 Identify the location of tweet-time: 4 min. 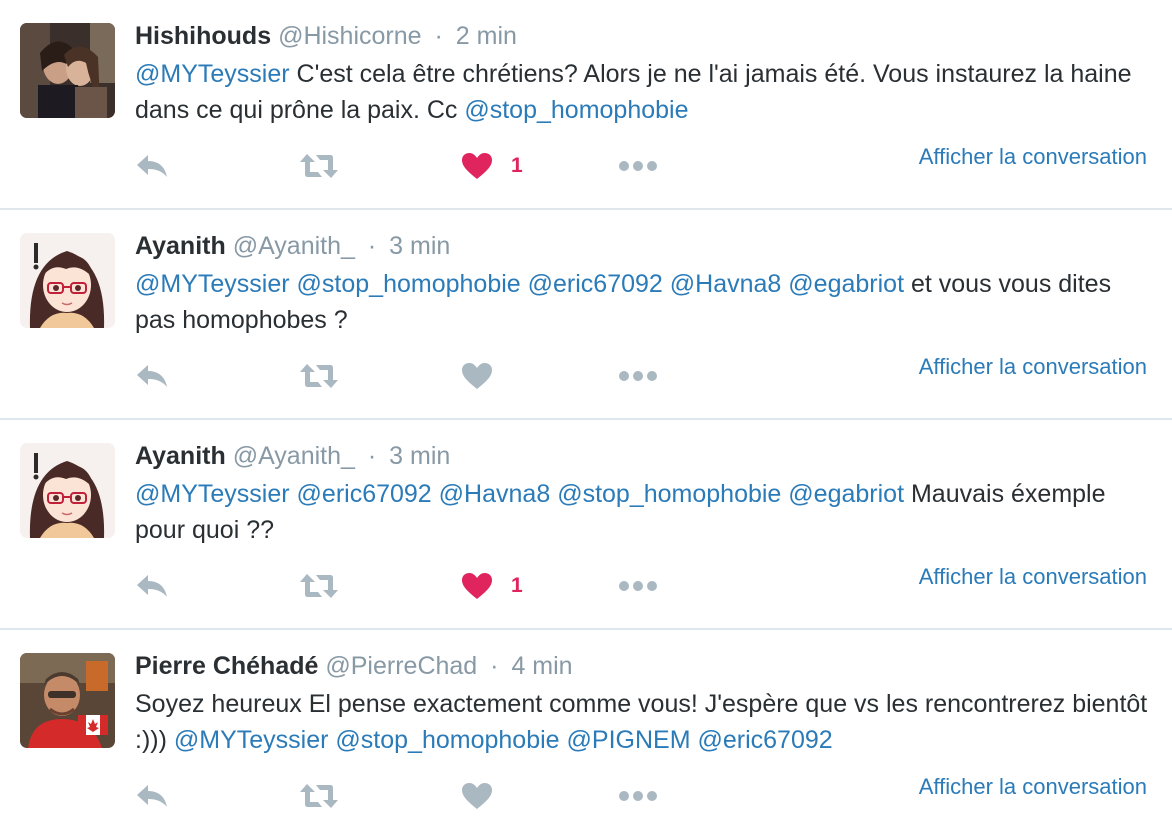
(541, 666).